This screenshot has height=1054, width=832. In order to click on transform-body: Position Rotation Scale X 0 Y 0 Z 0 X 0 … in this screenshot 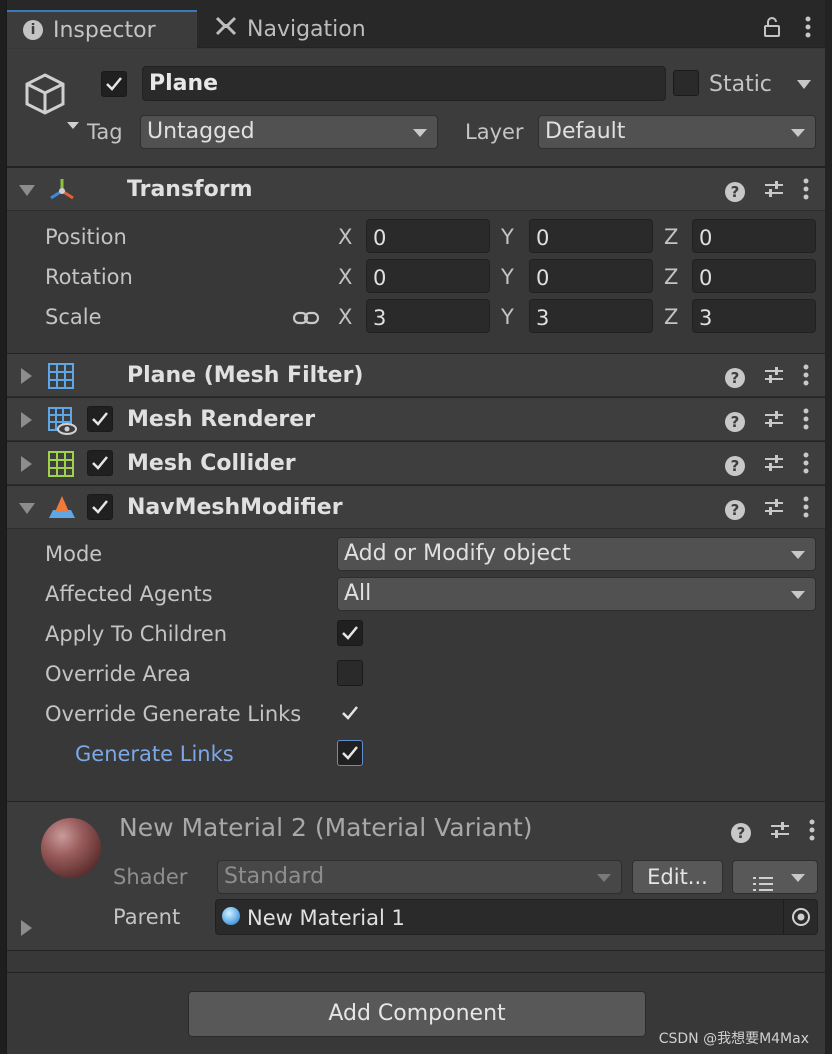, I will do `click(416, 281)`.